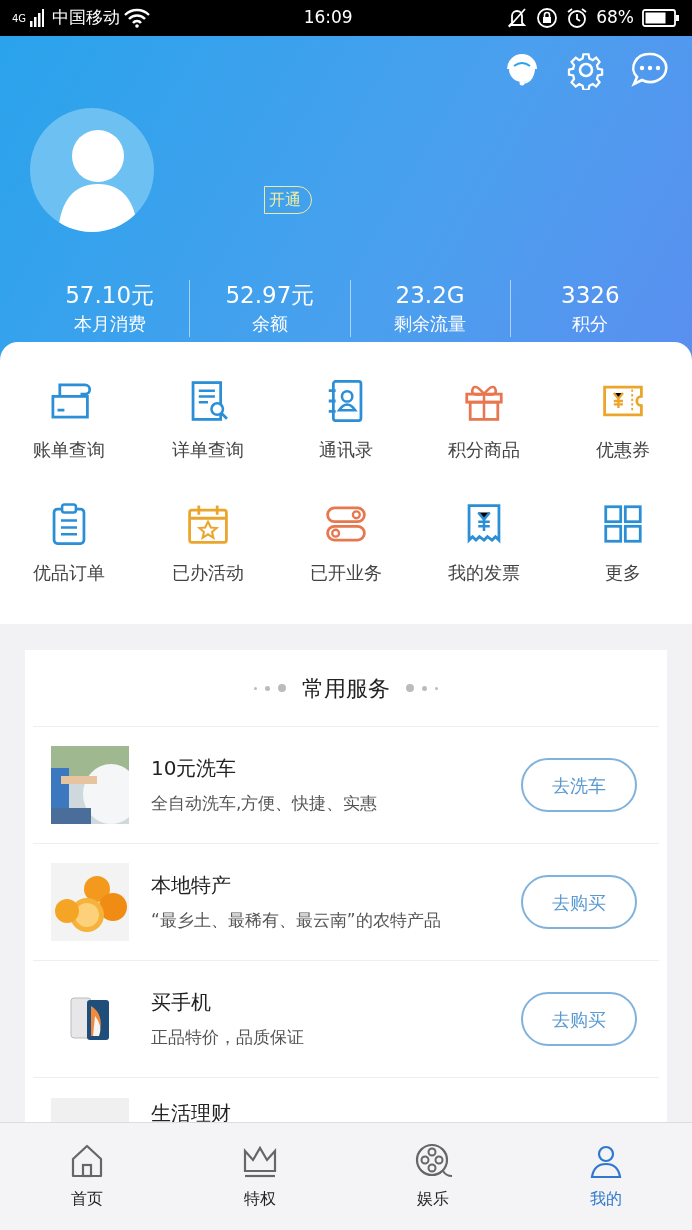  I want to click on rotation-lock-icon, so click(547, 18).